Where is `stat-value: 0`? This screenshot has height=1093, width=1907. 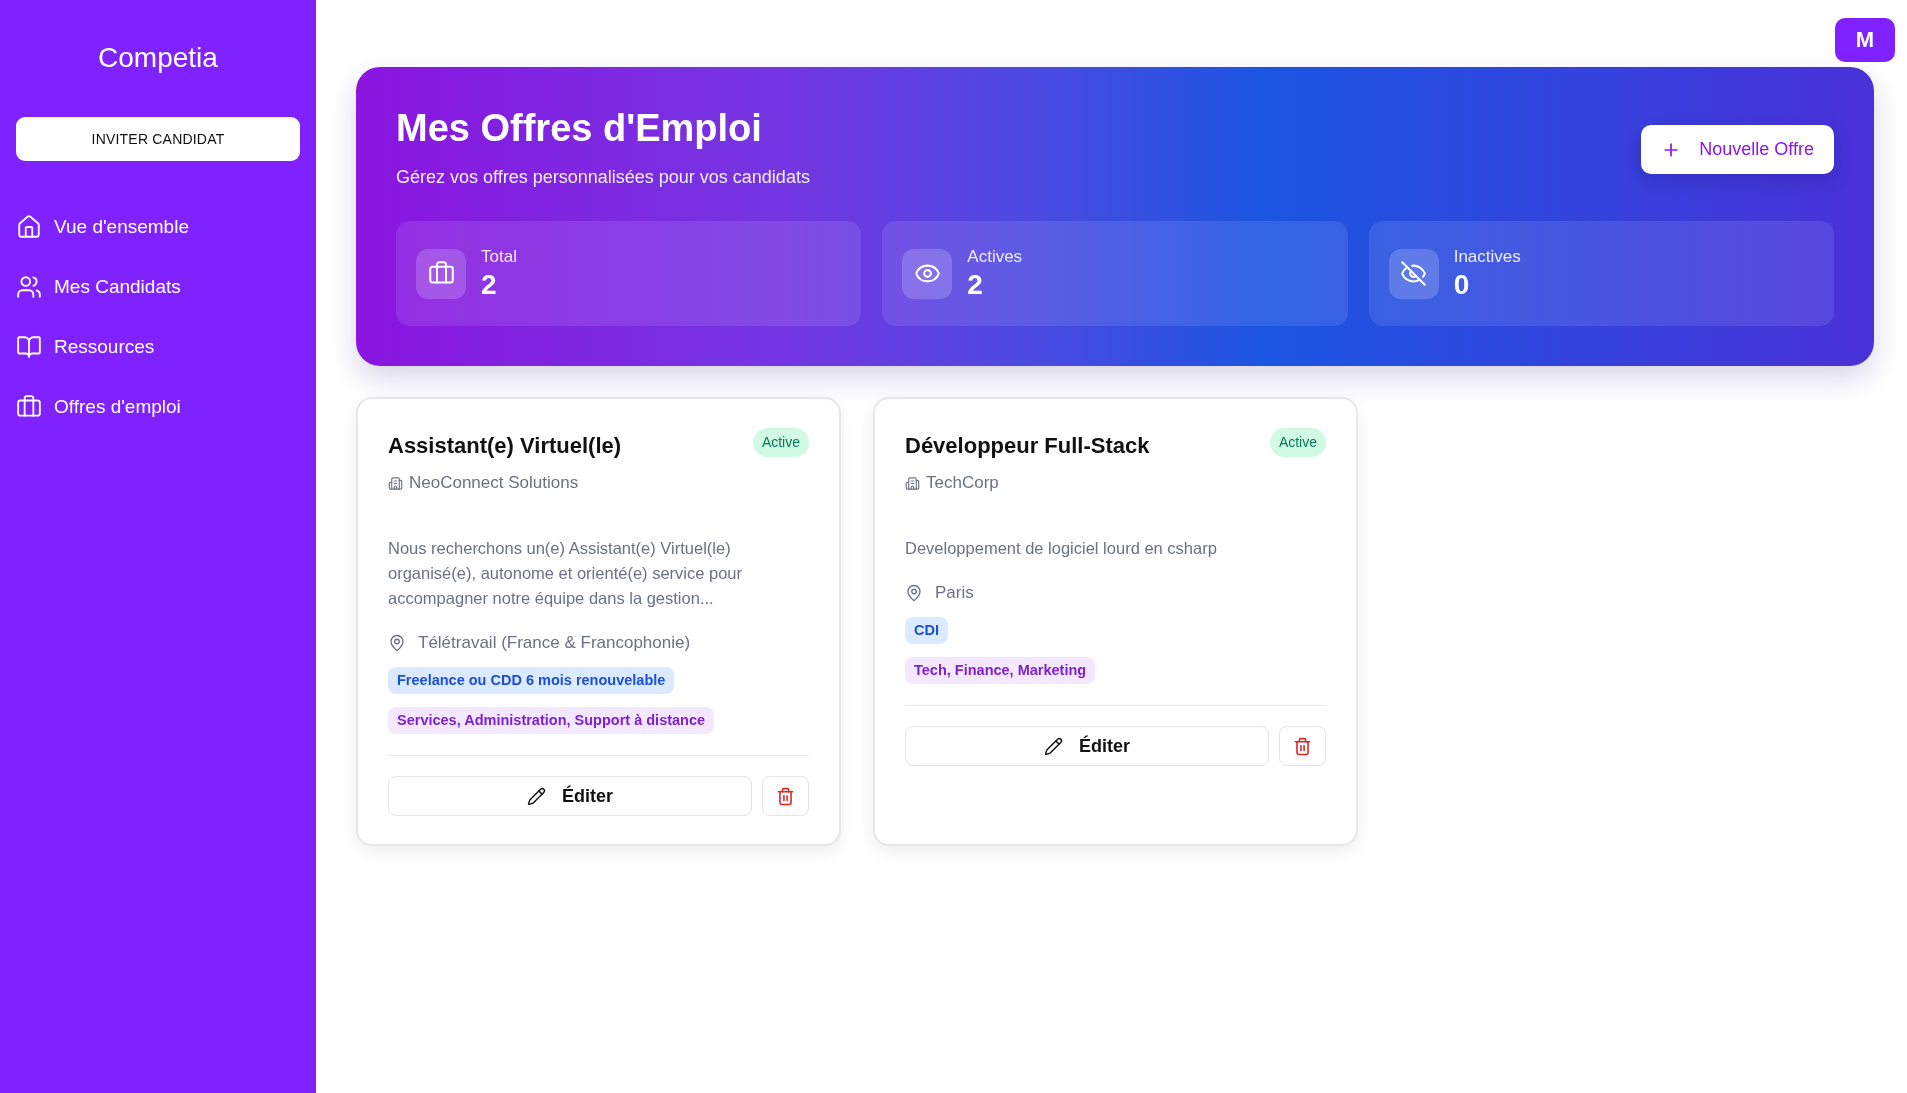 stat-value: 0 is located at coordinates (1461, 284).